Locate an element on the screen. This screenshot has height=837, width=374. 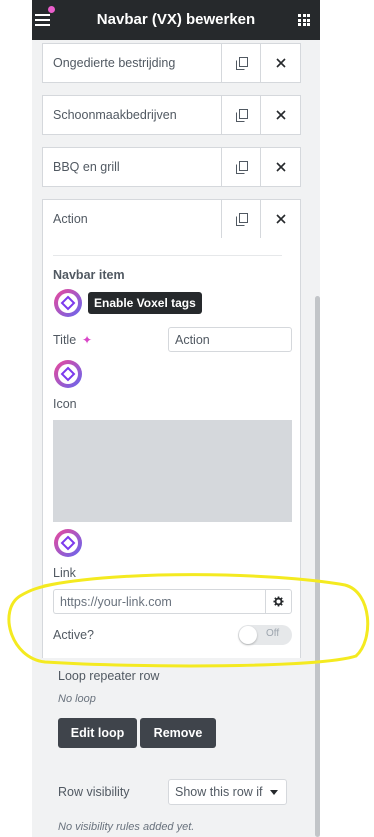
gear-icon is located at coordinates (278, 601).